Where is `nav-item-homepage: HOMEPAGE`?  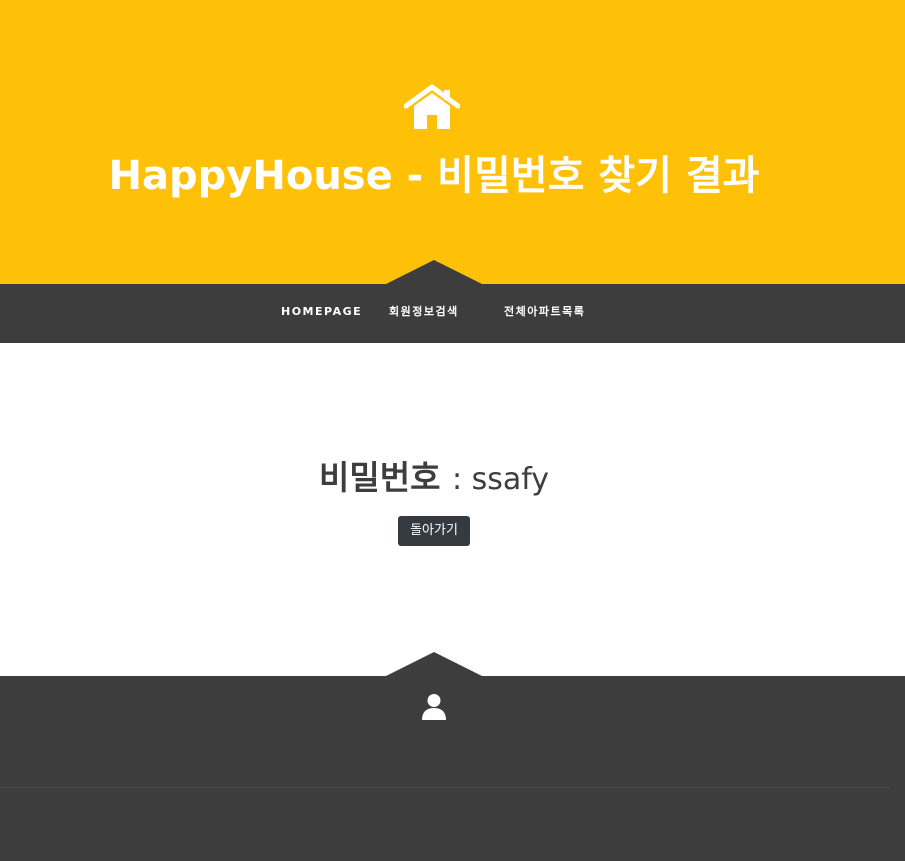 nav-item-homepage: HOMEPAGE is located at coordinates (321, 312).